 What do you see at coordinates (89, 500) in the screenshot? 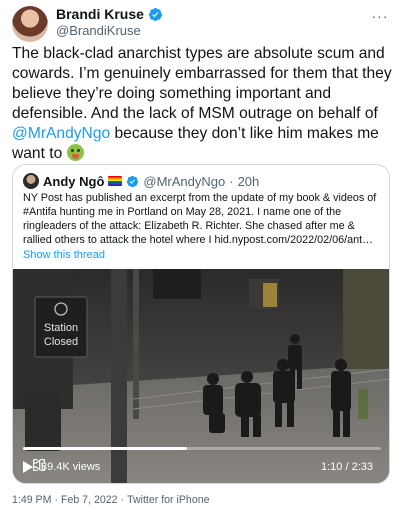
I see `tweet-date: Feb 7, 2022` at bounding box center [89, 500].